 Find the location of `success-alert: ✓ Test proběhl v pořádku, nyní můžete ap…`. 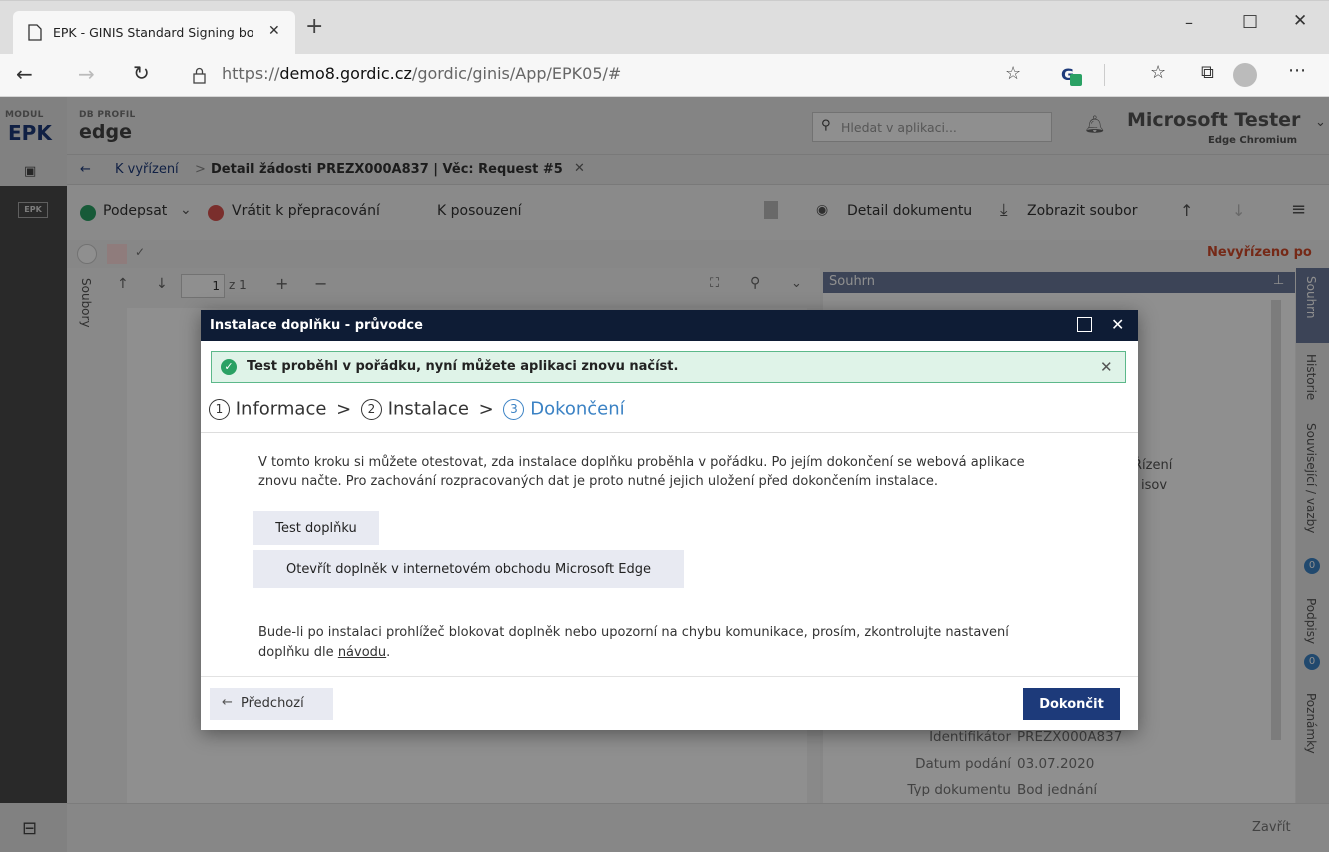

success-alert: ✓ Test proběhl v pořádku, nyní můžete ap… is located at coordinates (668, 367).